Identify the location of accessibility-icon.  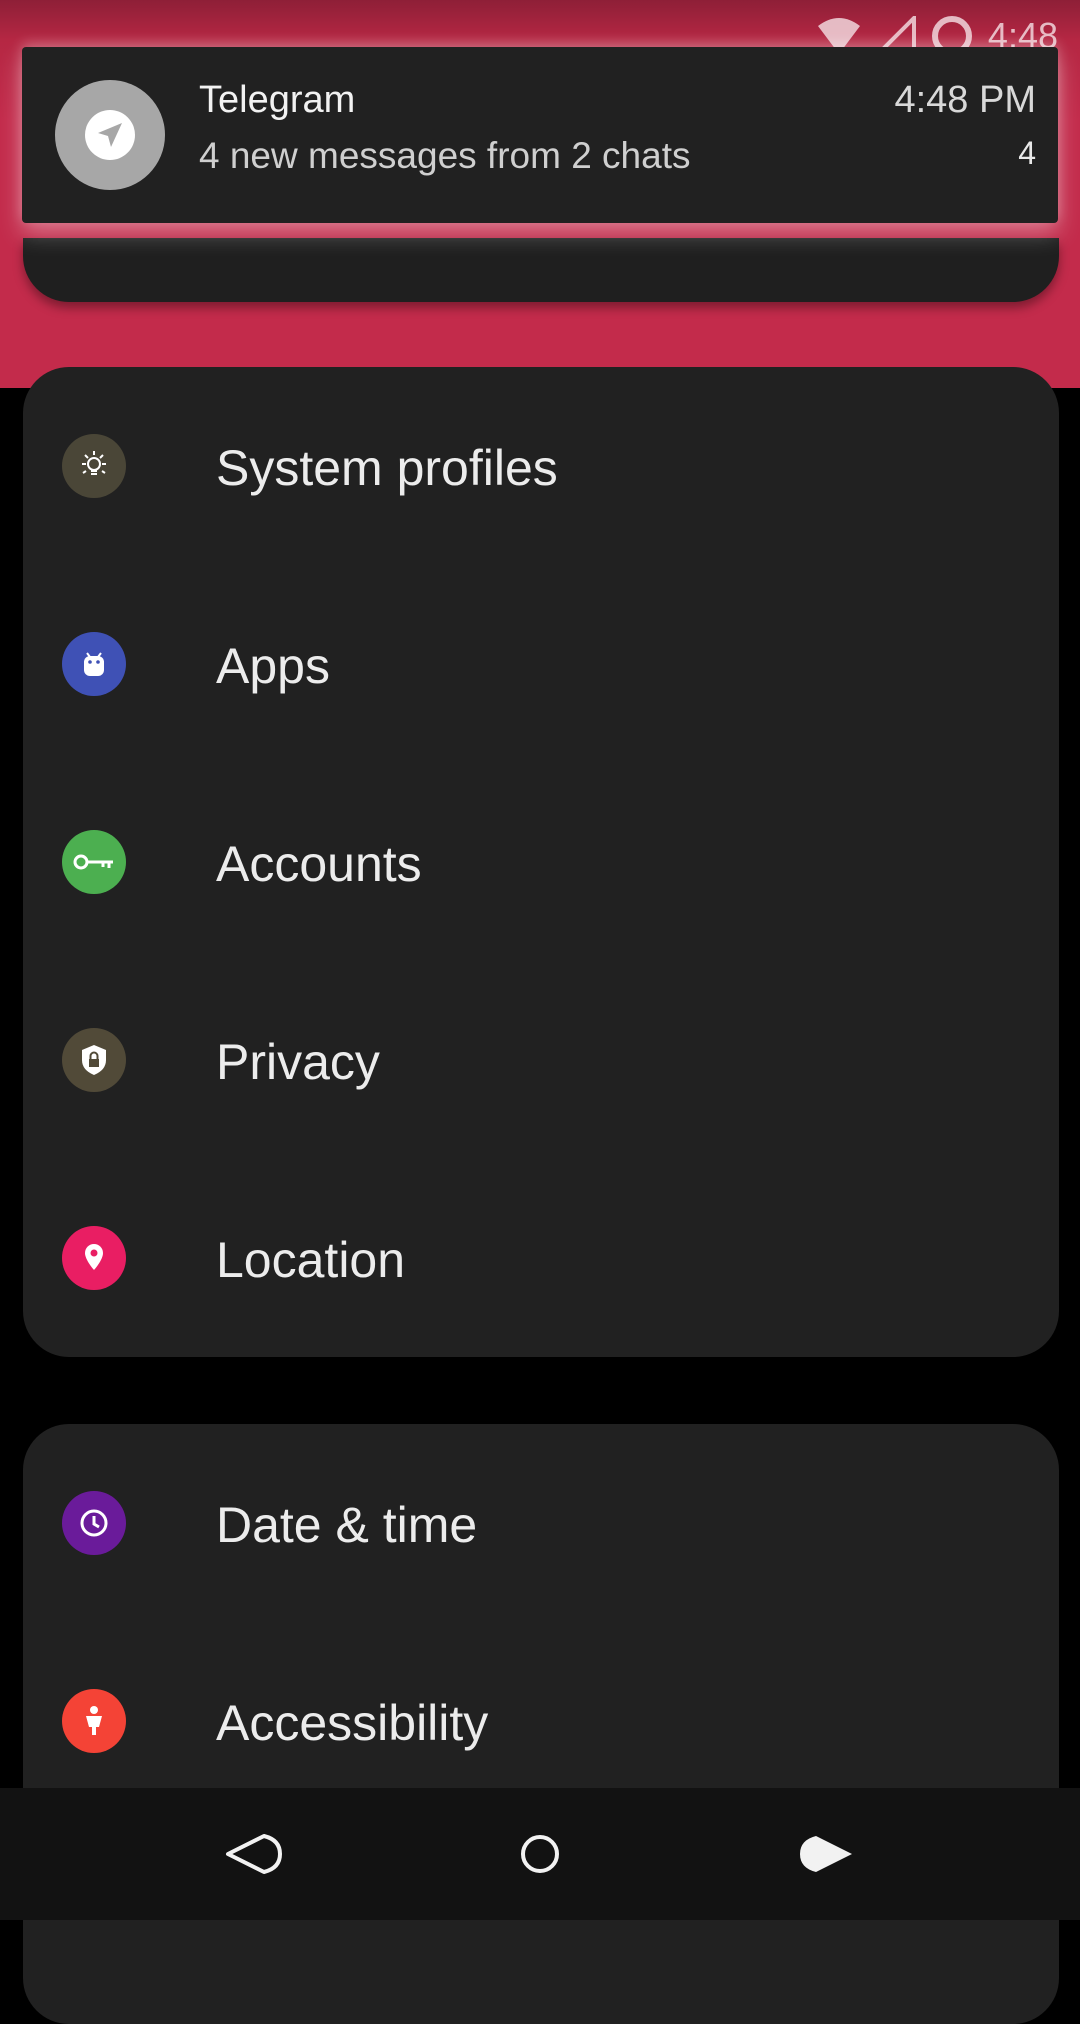
(94, 1721).